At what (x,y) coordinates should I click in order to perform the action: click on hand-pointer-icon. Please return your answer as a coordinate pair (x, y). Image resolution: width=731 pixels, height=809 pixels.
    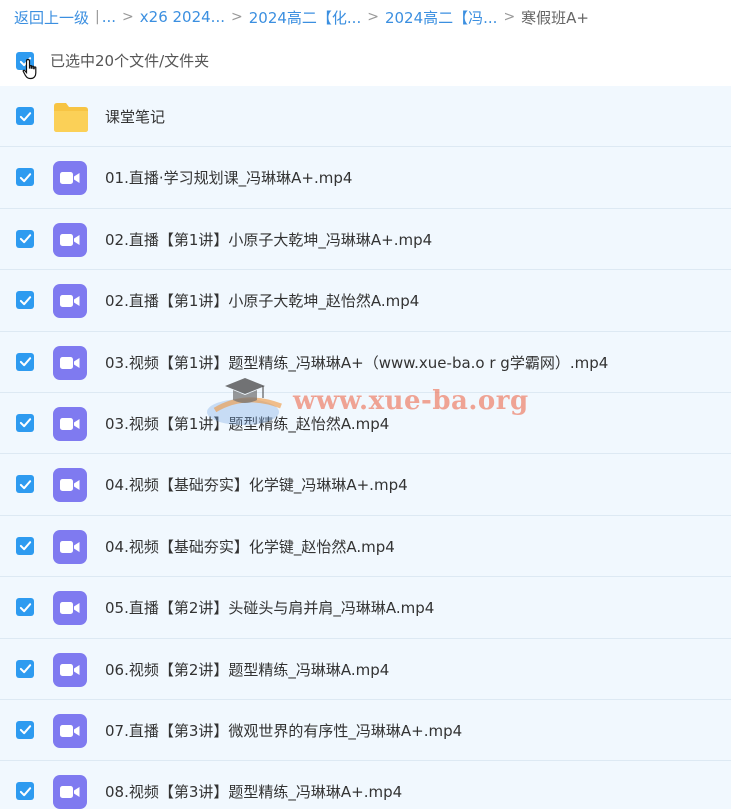
    Looking at the image, I should click on (31, 71).